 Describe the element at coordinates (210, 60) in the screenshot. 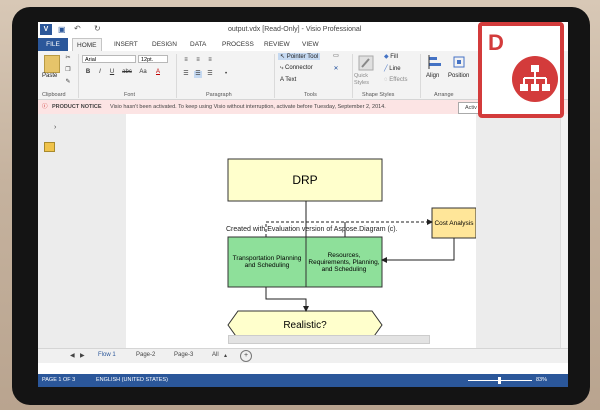

I see `align-bottom-icon: ≡` at that location.